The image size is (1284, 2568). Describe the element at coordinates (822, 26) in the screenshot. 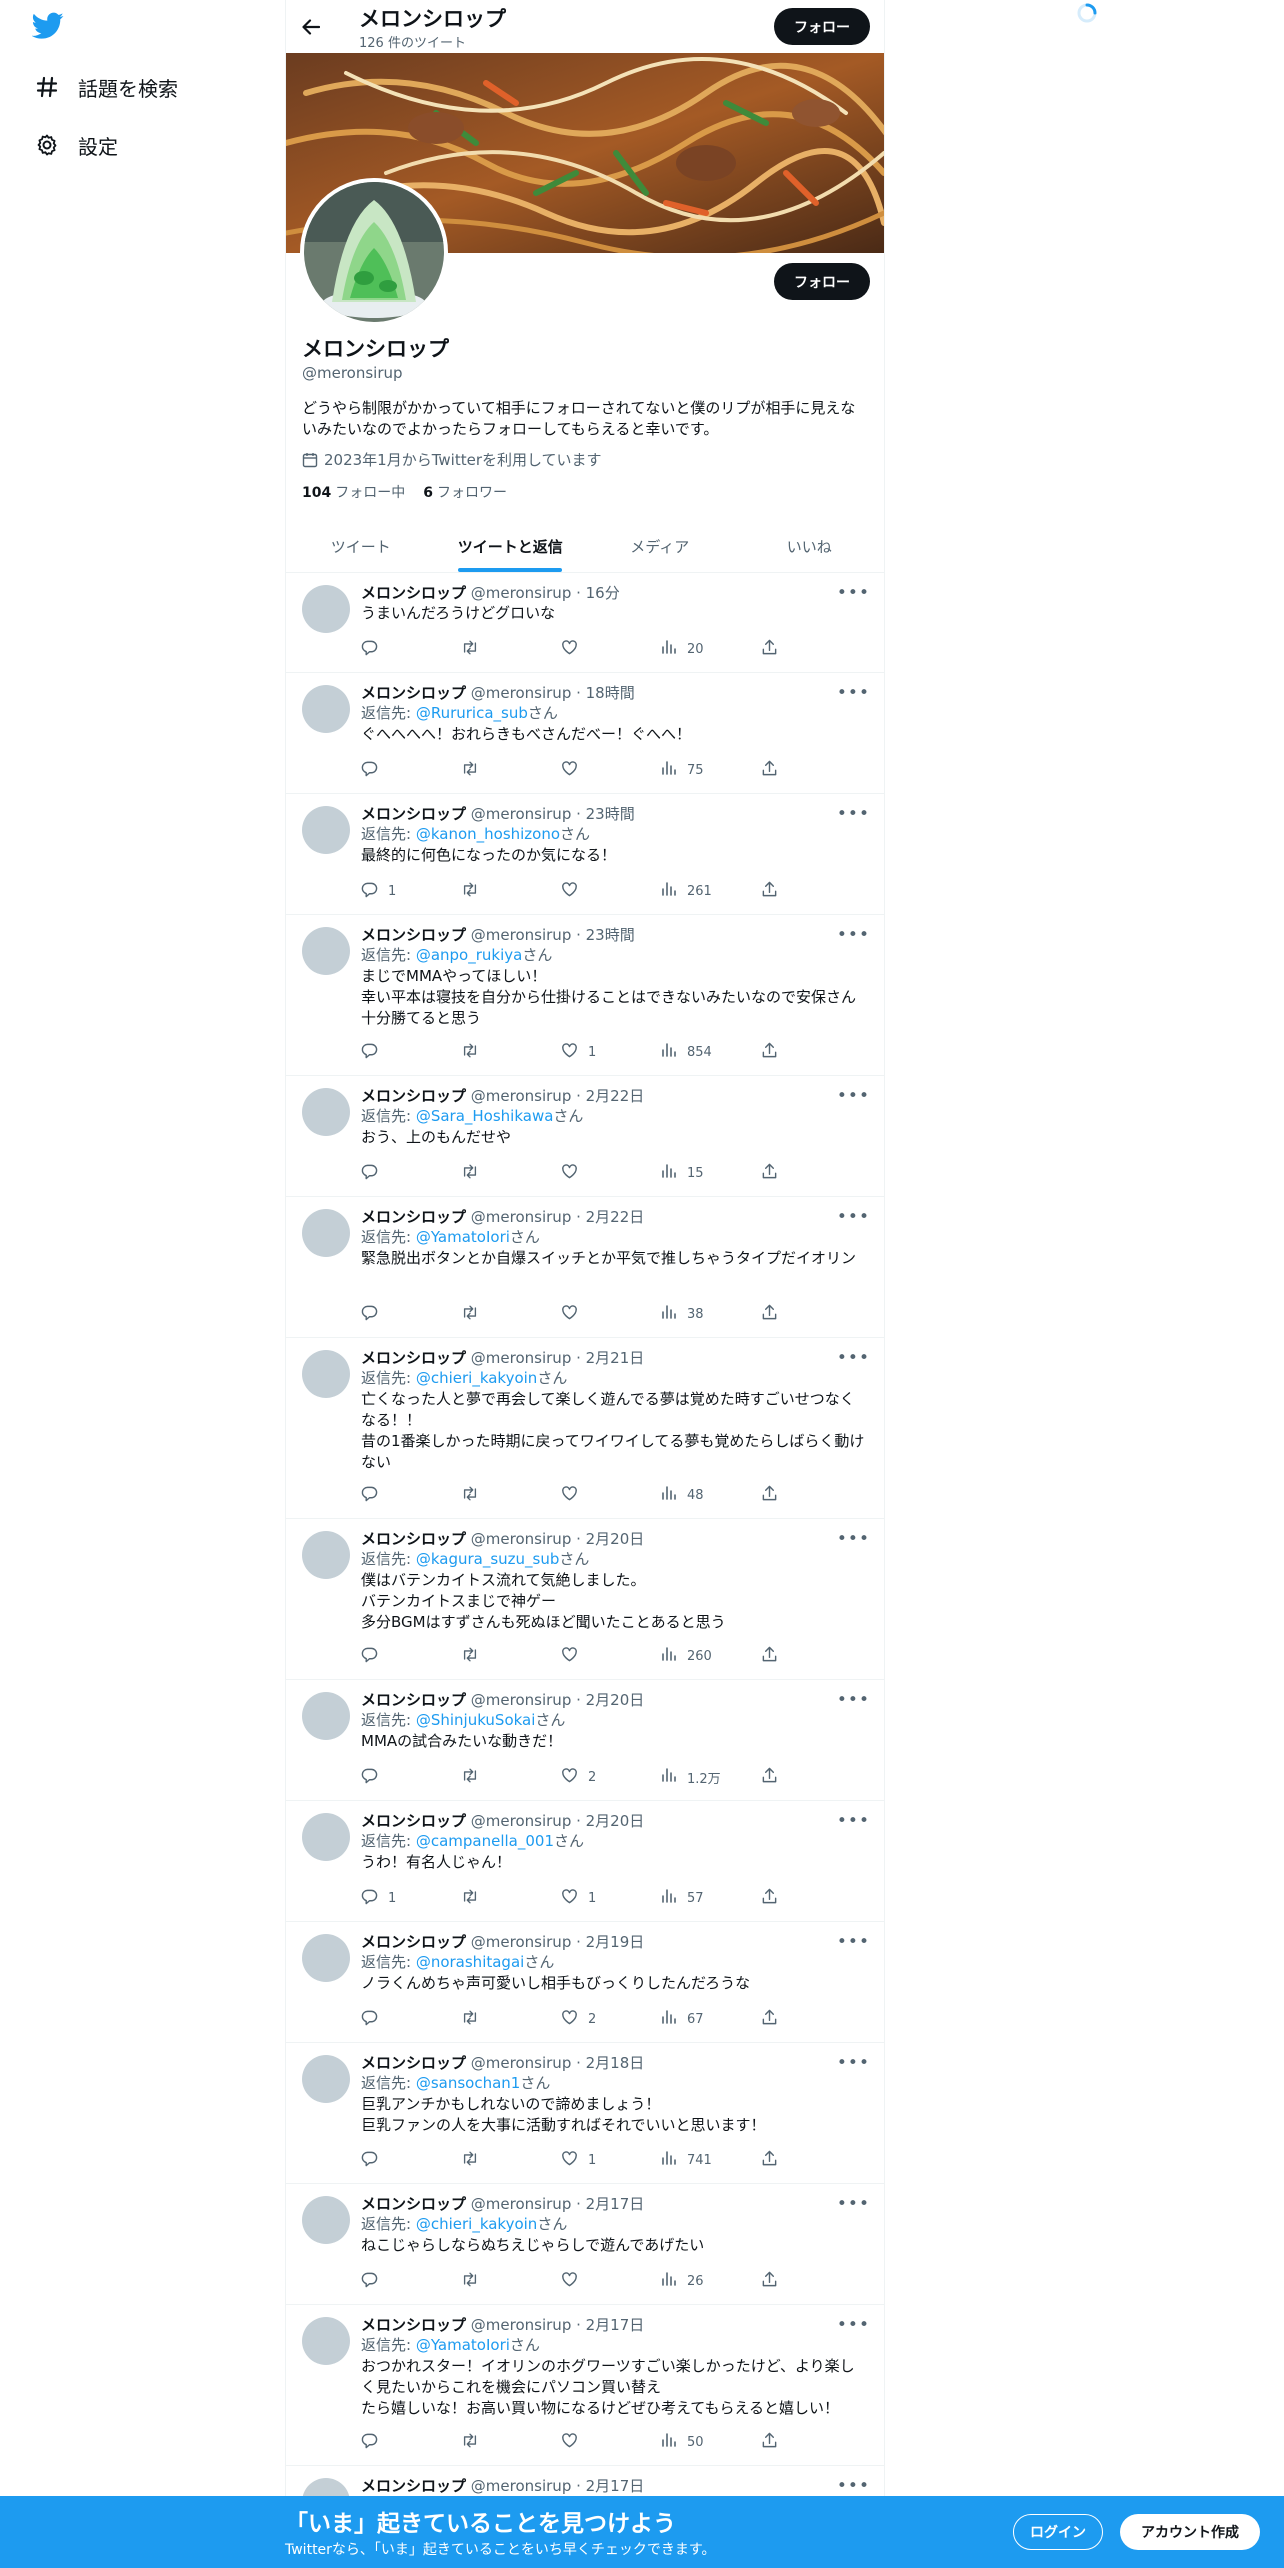

I see `header-follow-button: フォロー` at that location.